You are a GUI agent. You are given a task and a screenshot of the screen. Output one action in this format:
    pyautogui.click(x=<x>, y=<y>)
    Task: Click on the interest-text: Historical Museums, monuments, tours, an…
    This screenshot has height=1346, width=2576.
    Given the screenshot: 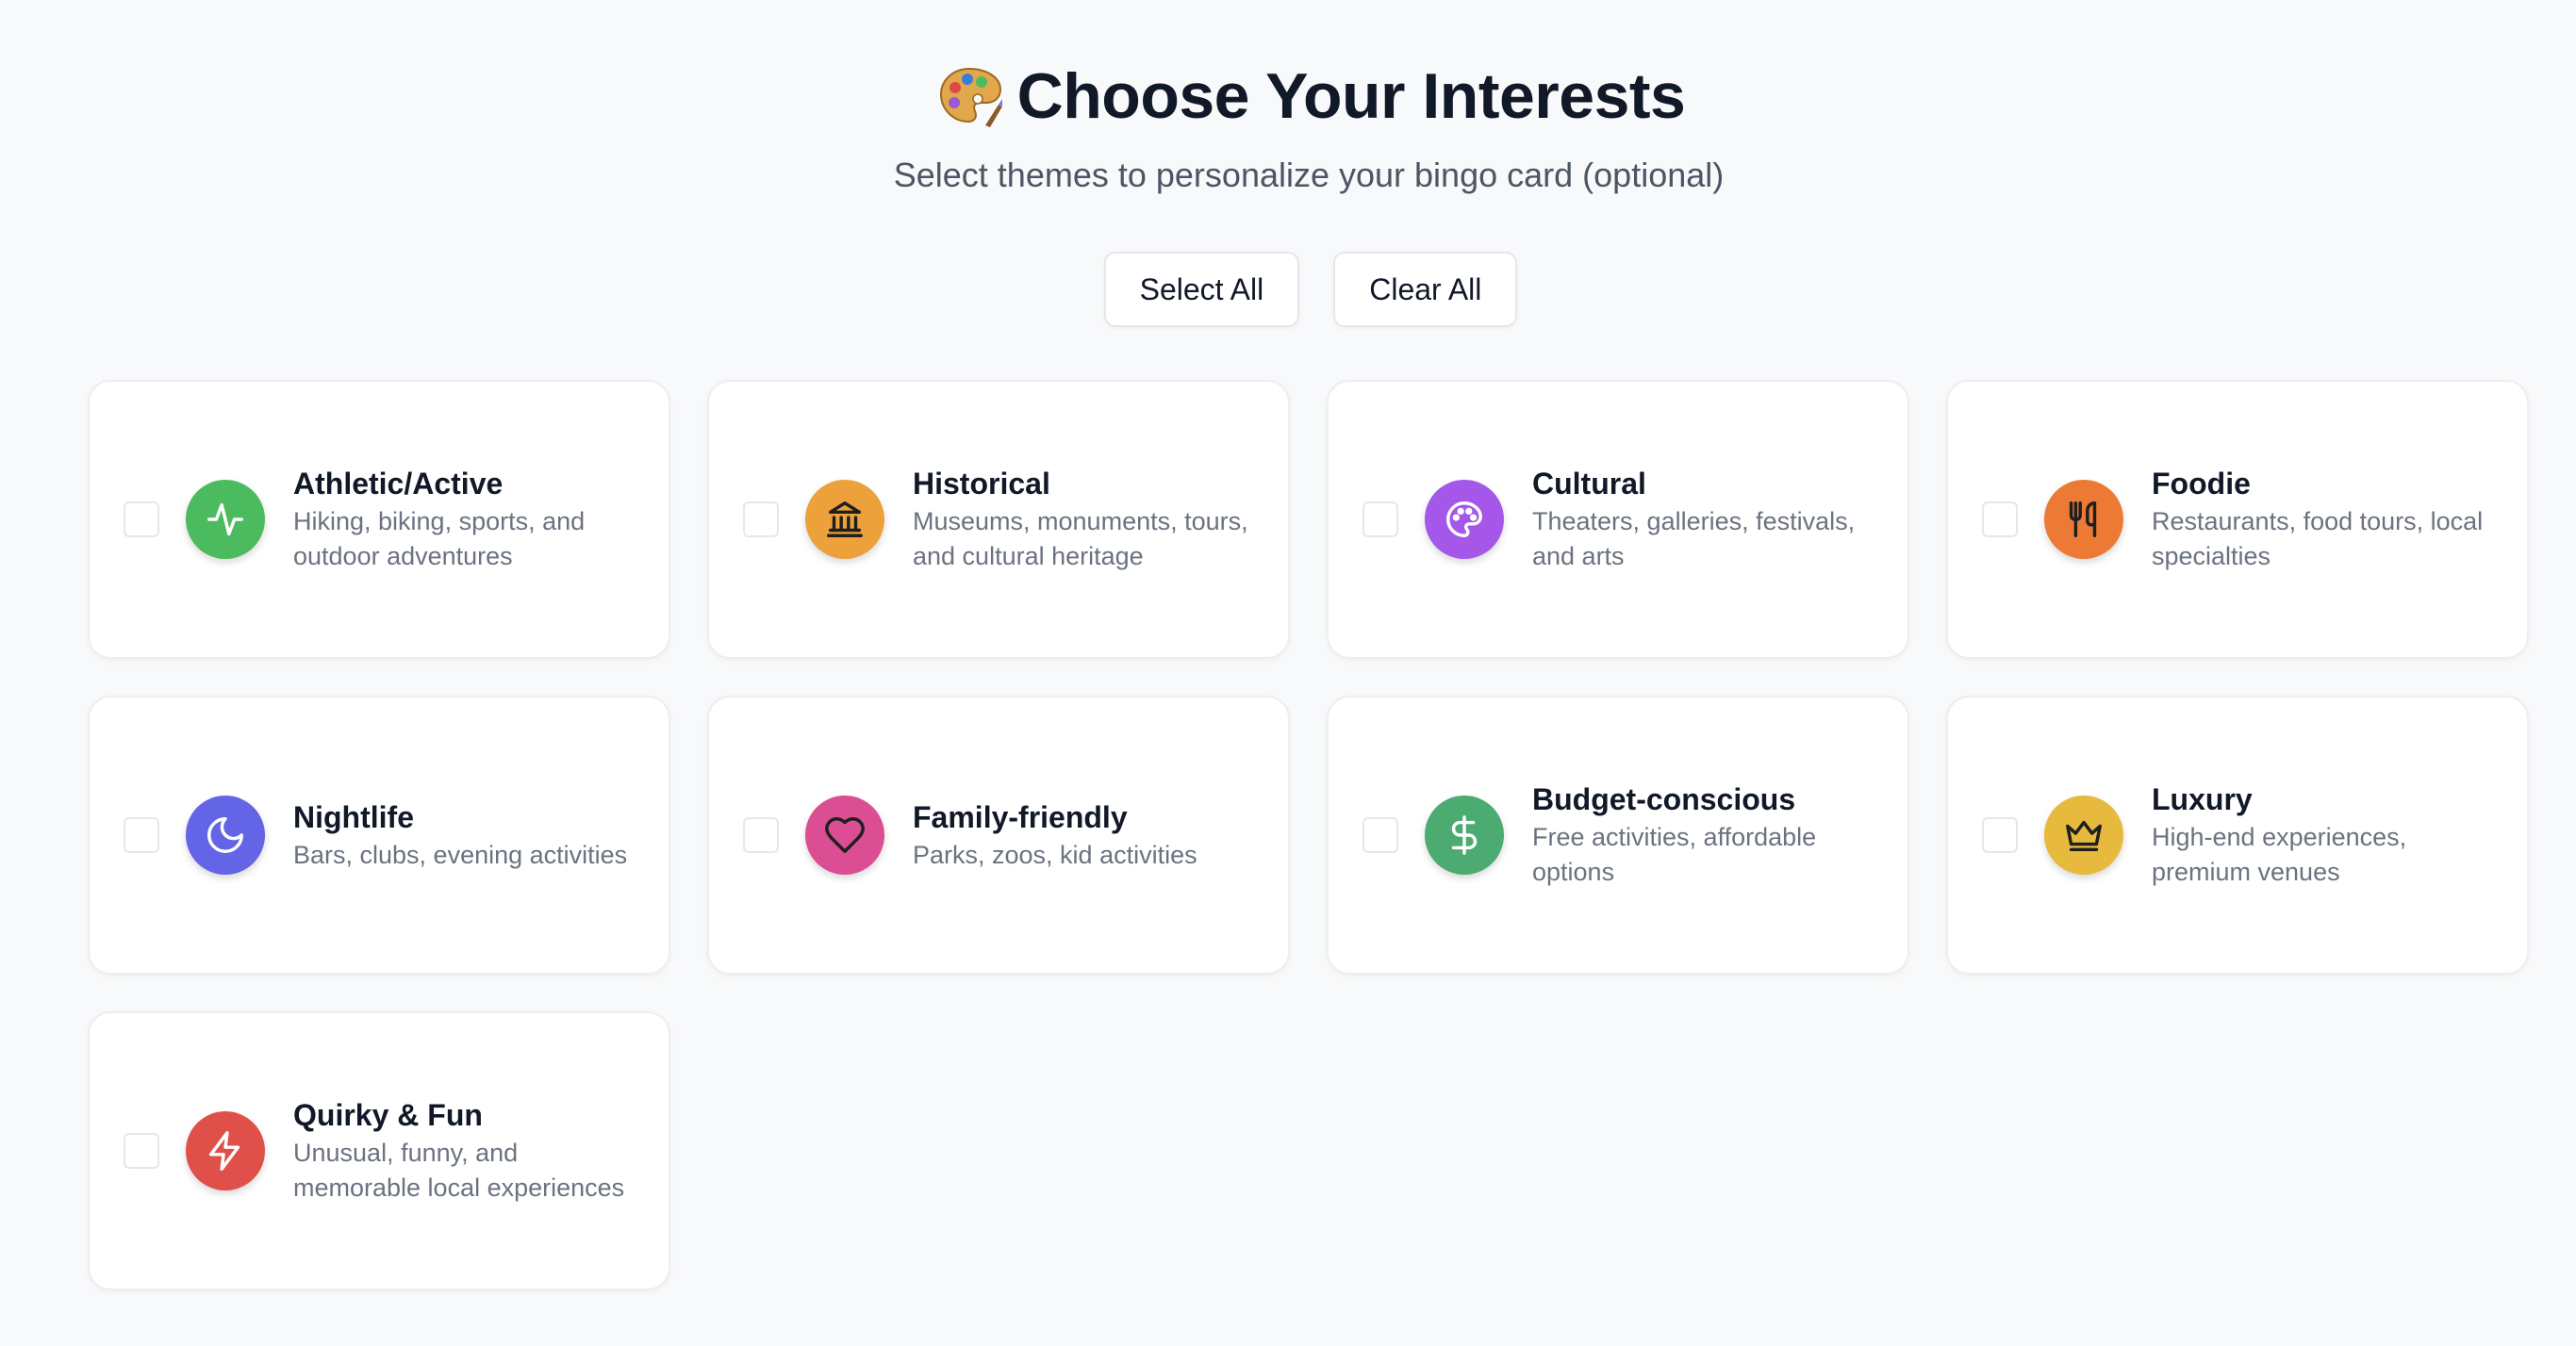 What is the action you would take?
    pyautogui.click(x=1083, y=519)
    